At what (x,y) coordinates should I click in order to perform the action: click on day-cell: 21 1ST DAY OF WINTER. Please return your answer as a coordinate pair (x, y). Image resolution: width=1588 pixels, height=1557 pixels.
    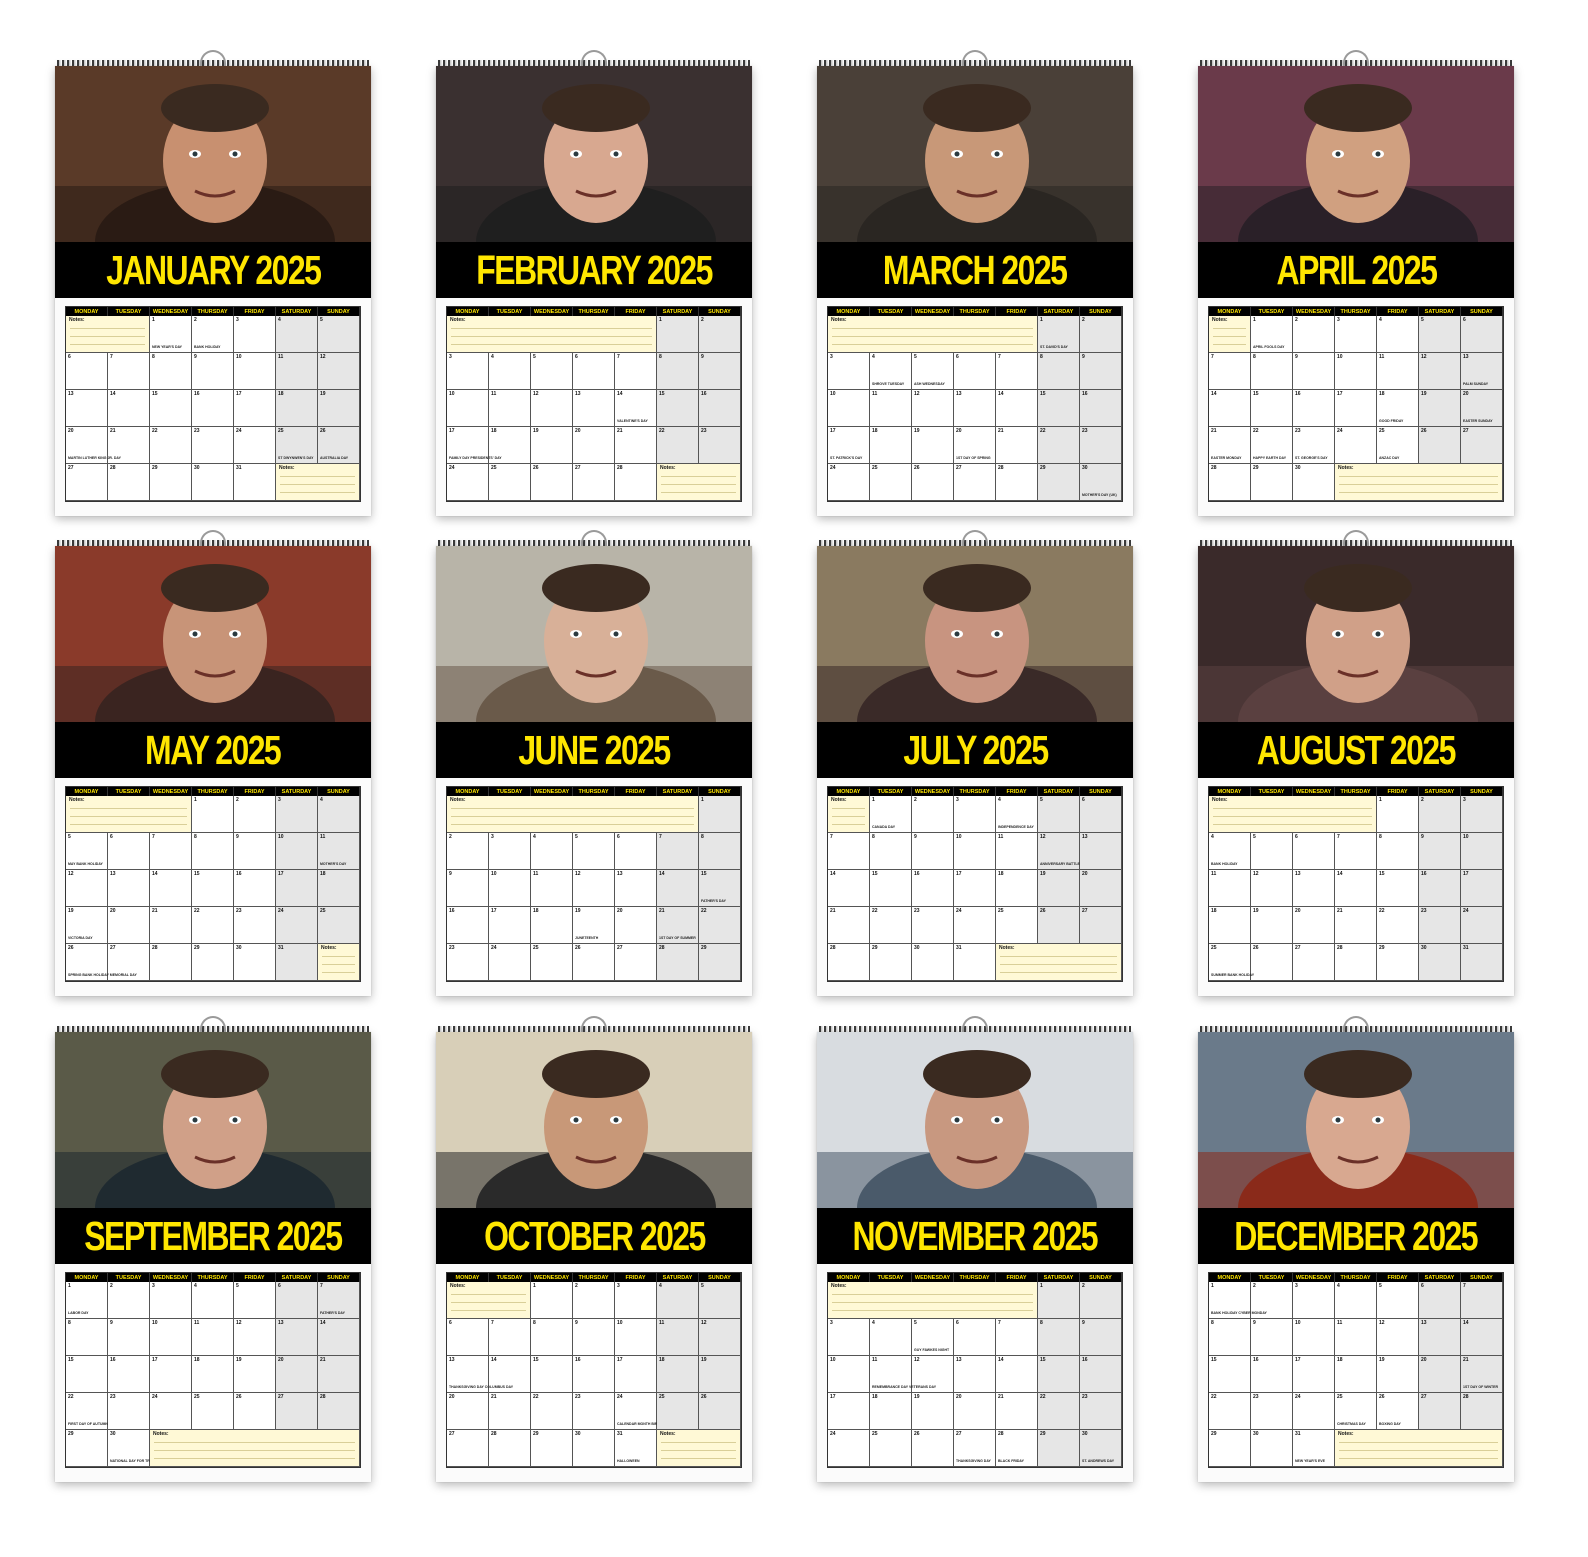
    Looking at the image, I should click on (1482, 1374).